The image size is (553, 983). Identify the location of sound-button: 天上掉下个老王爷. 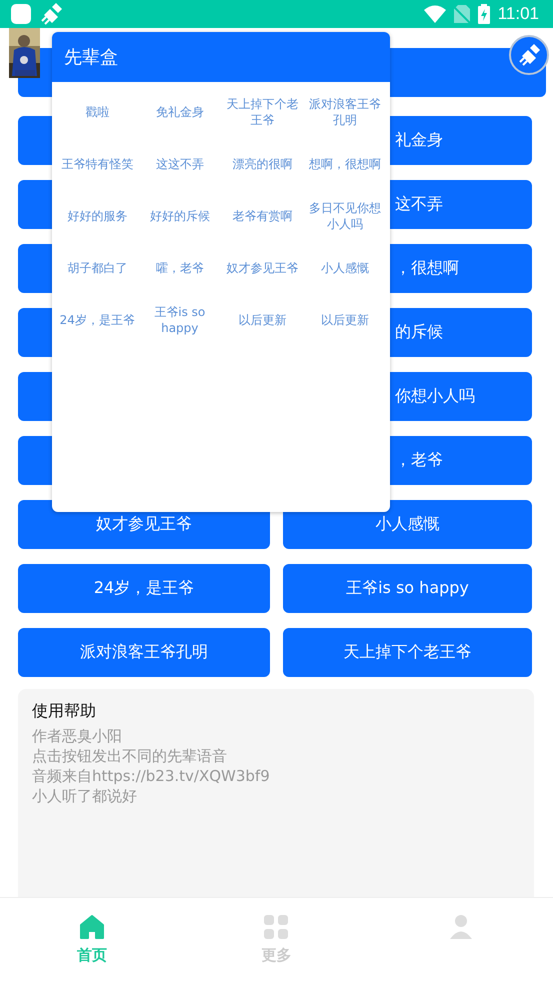
(407, 652).